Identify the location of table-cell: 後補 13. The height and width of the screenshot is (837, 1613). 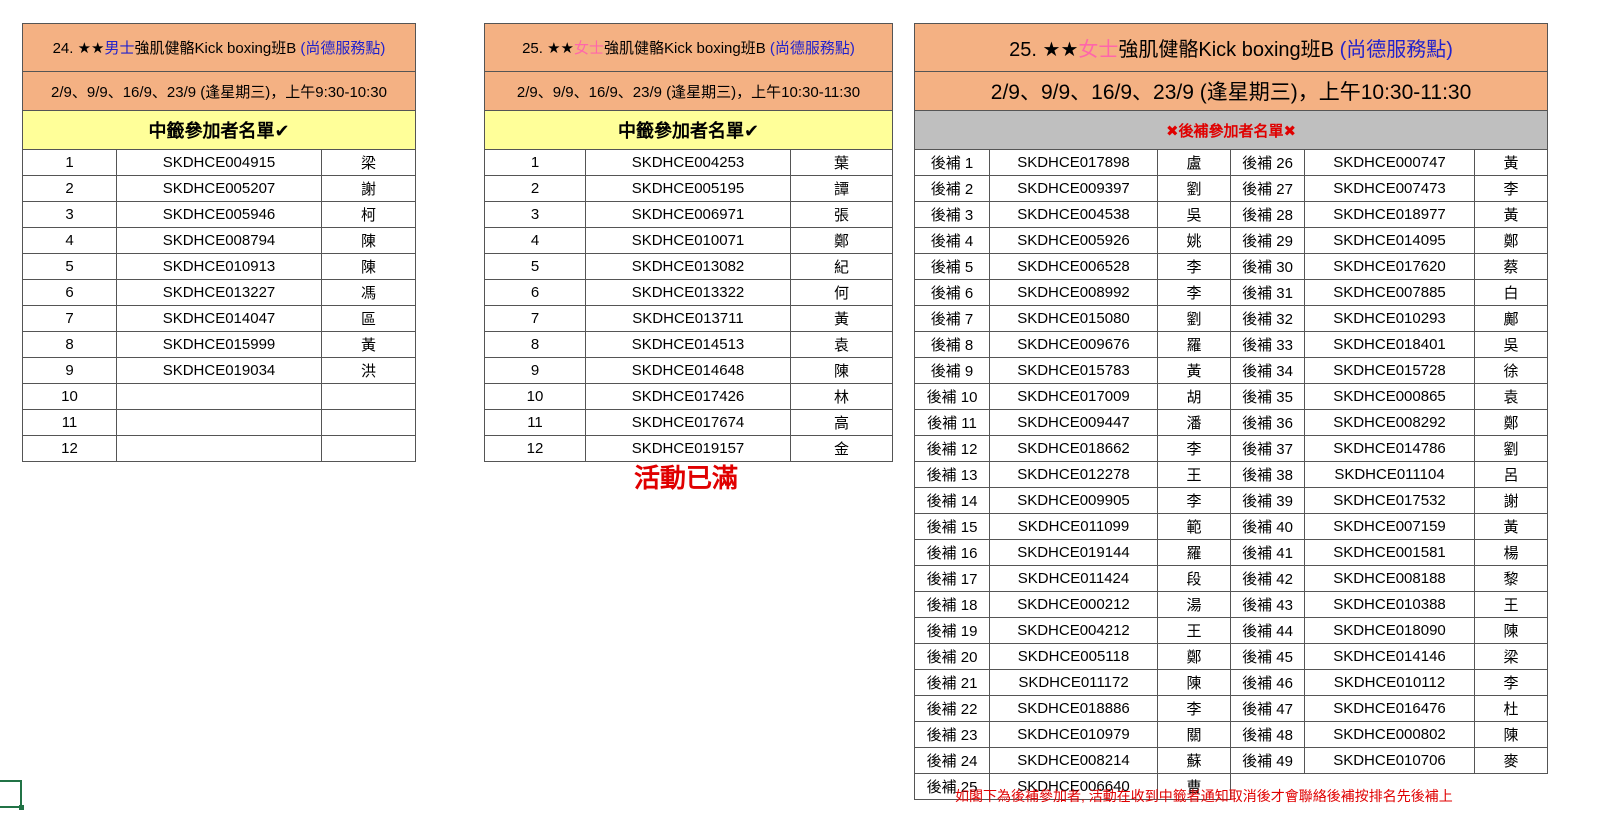
(952, 474).